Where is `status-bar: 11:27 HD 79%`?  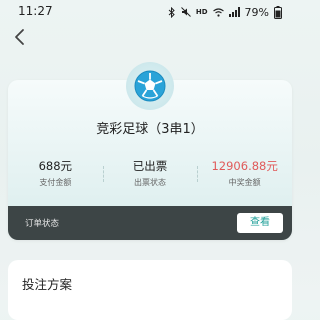 status-bar: 11:27 HD 79% is located at coordinates (150, 13).